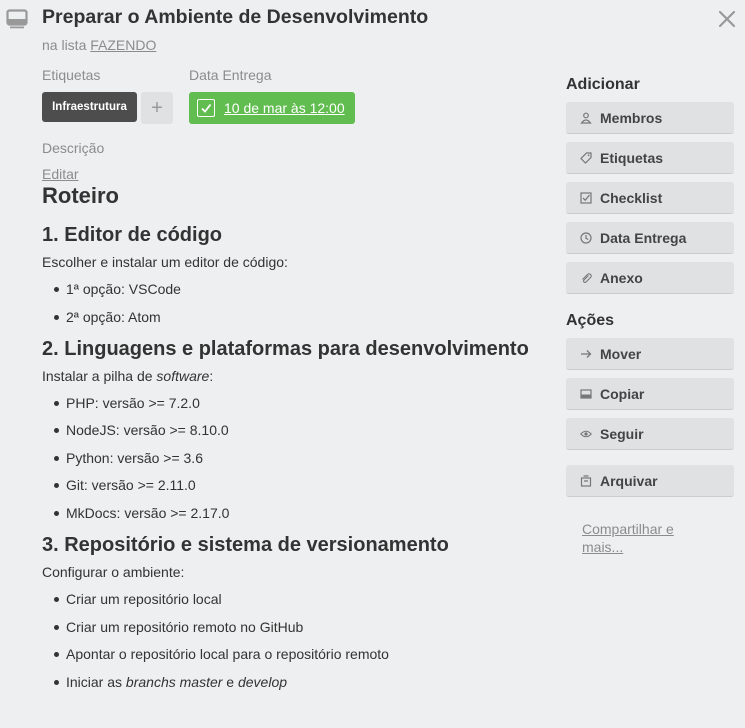 Image resolution: width=745 pixels, height=728 pixels. Describe the element at coordinates (157, 108) in the screenshot. I see `add-label-button: +` at that location.